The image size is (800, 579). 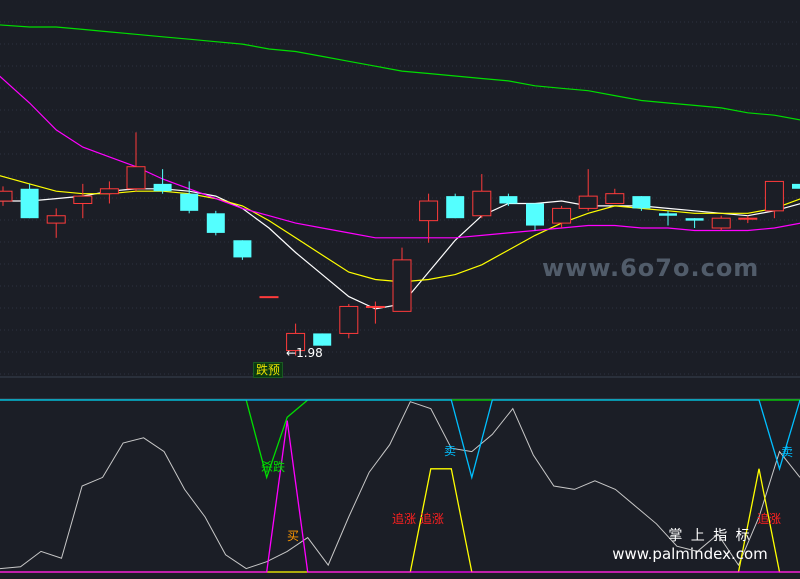 I want to click on watermark-title: 掌 上 指 标, so click(x=710, y=536).